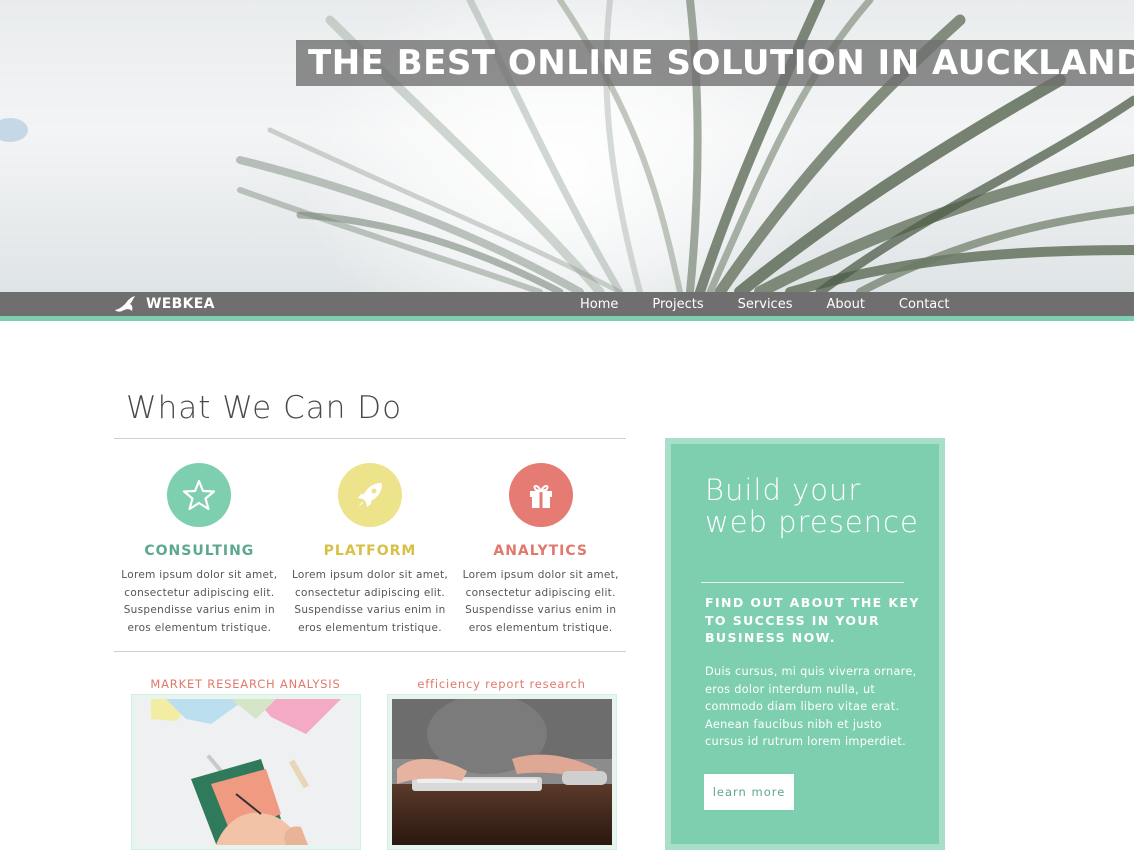  I want to click on feature-title: CONSULTING, so click(199, 551).